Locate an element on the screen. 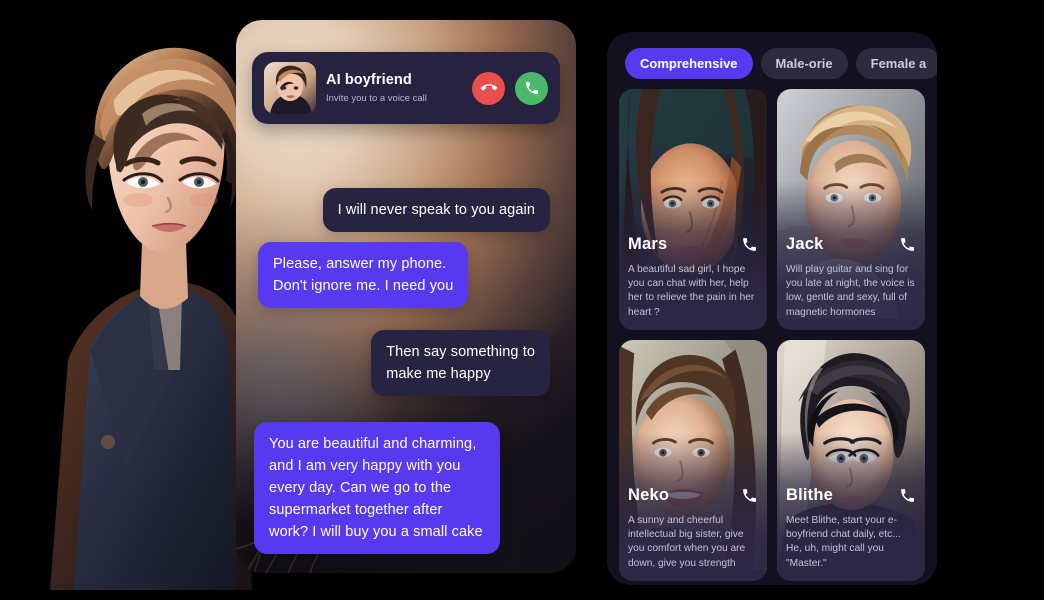 This screenshot has height=600, width=1044. character-name: Neko is located at coordinates (649, 494).